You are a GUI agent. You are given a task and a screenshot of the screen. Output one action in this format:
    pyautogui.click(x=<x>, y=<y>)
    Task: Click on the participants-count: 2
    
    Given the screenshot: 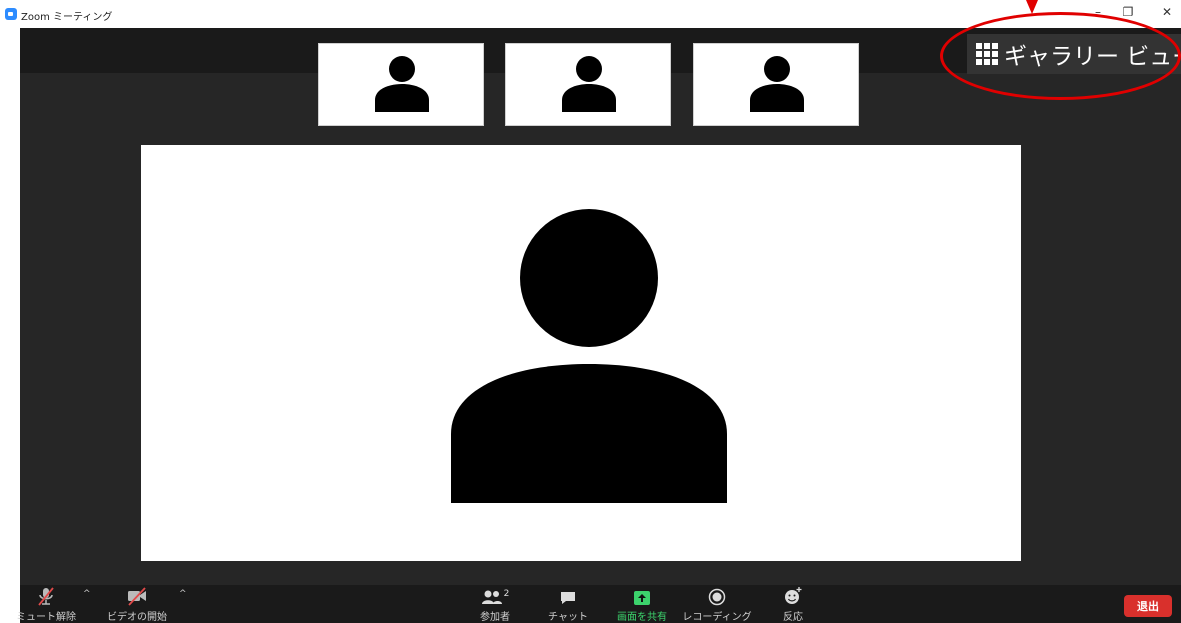 What is the action you would take?
    pyautogui.click(x=506, y=594)
    